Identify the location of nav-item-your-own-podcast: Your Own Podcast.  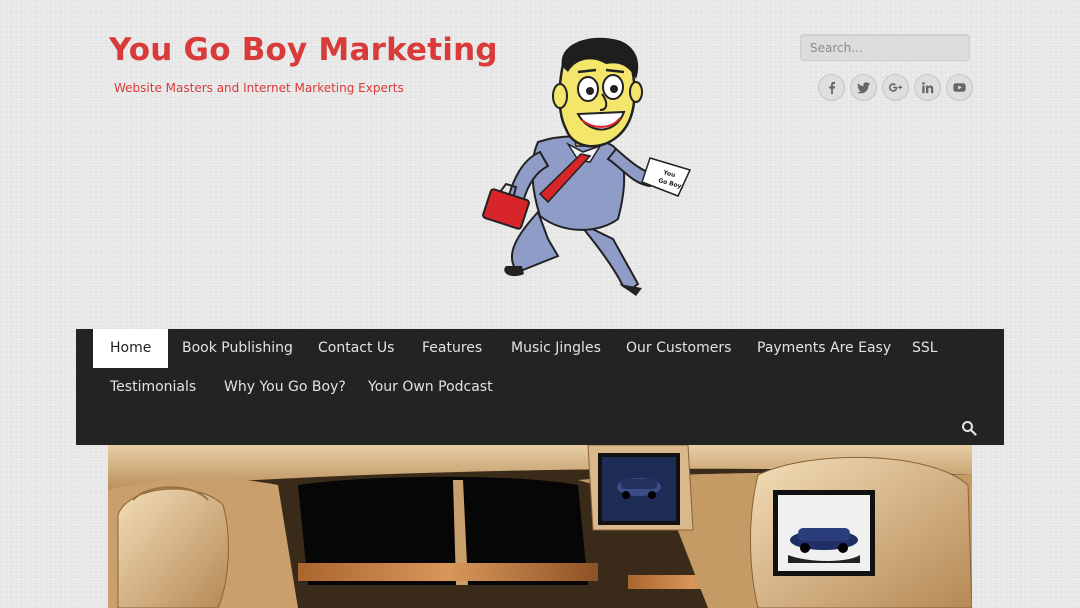
(430, 387).